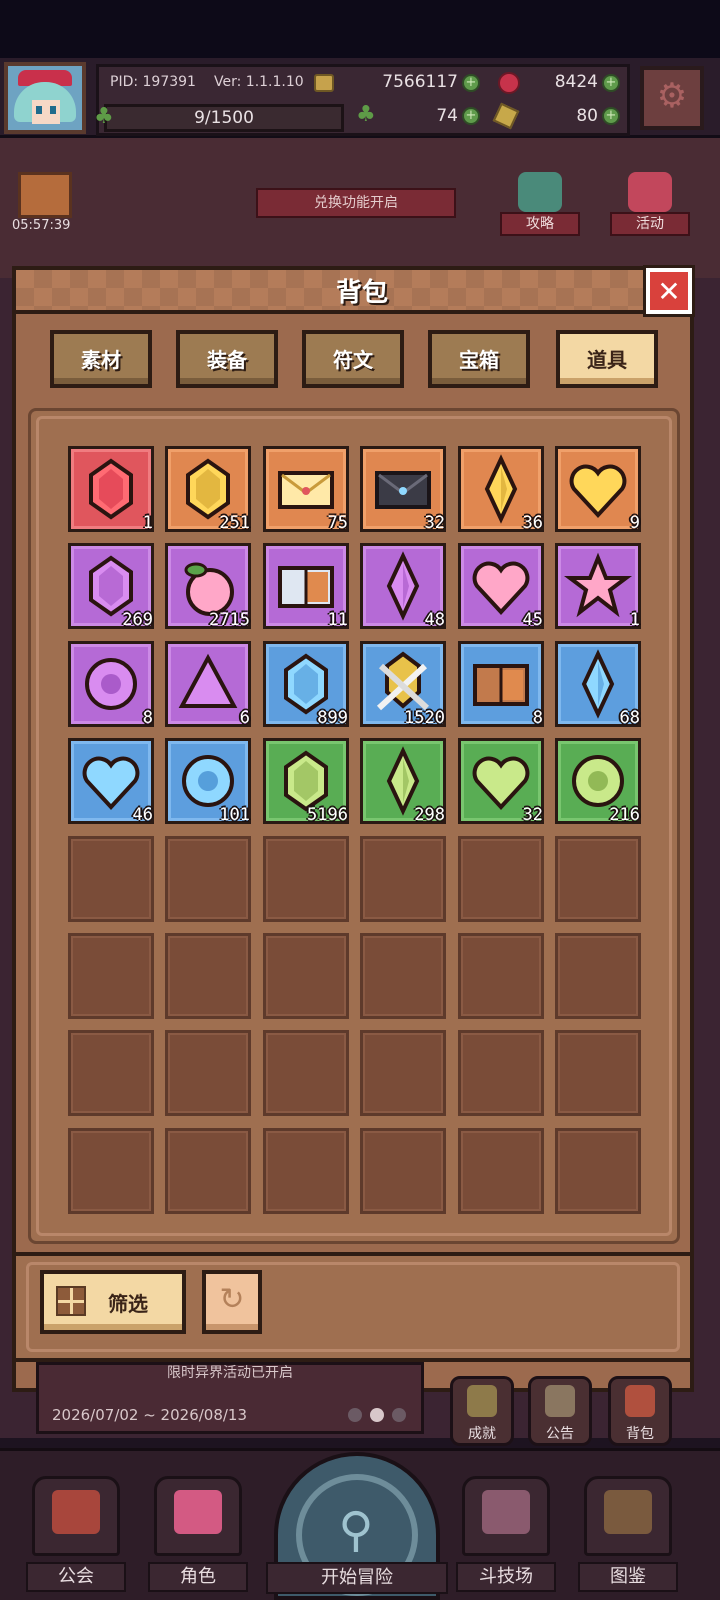  I want to click on inventory-slot: 11, so click(306, 586).